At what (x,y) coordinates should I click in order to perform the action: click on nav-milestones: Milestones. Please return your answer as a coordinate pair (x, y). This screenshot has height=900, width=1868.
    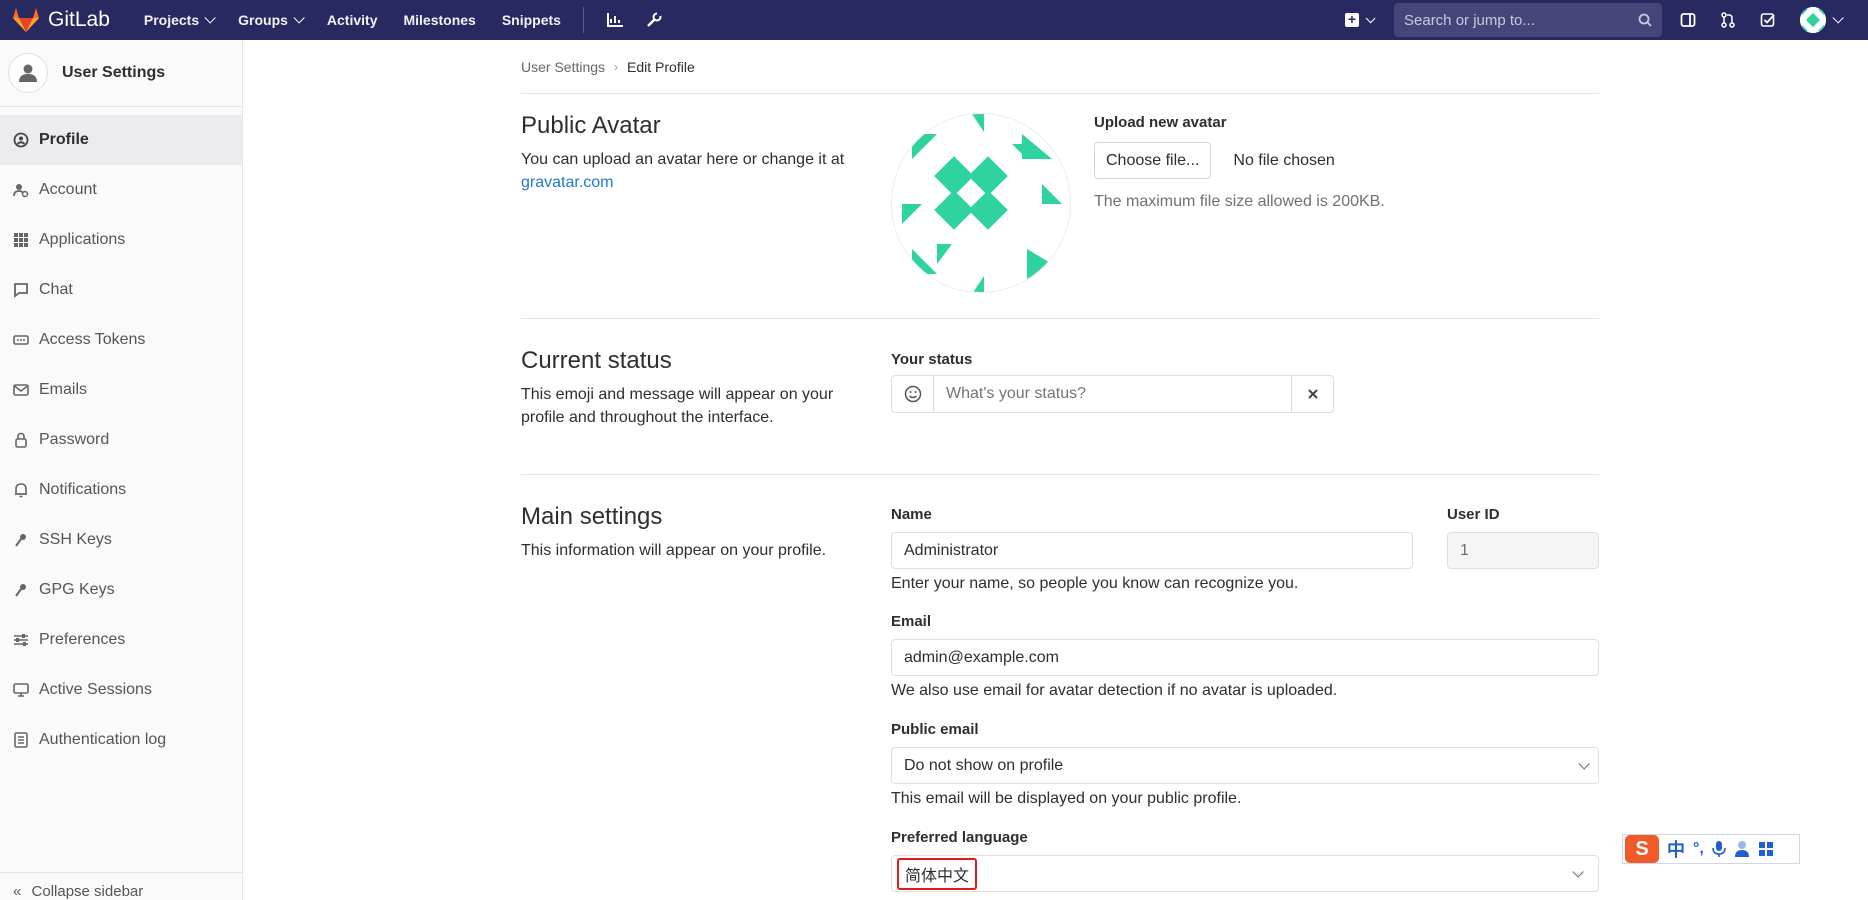
    Looking at the image, I should click on (439, 20).